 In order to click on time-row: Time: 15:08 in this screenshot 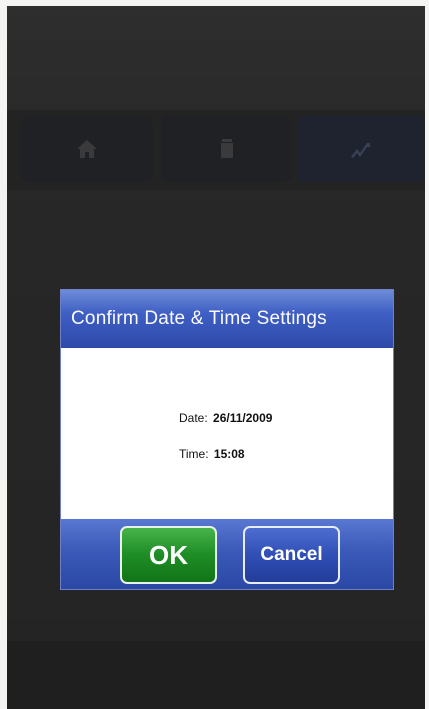, I will do `click(212, 454)`.